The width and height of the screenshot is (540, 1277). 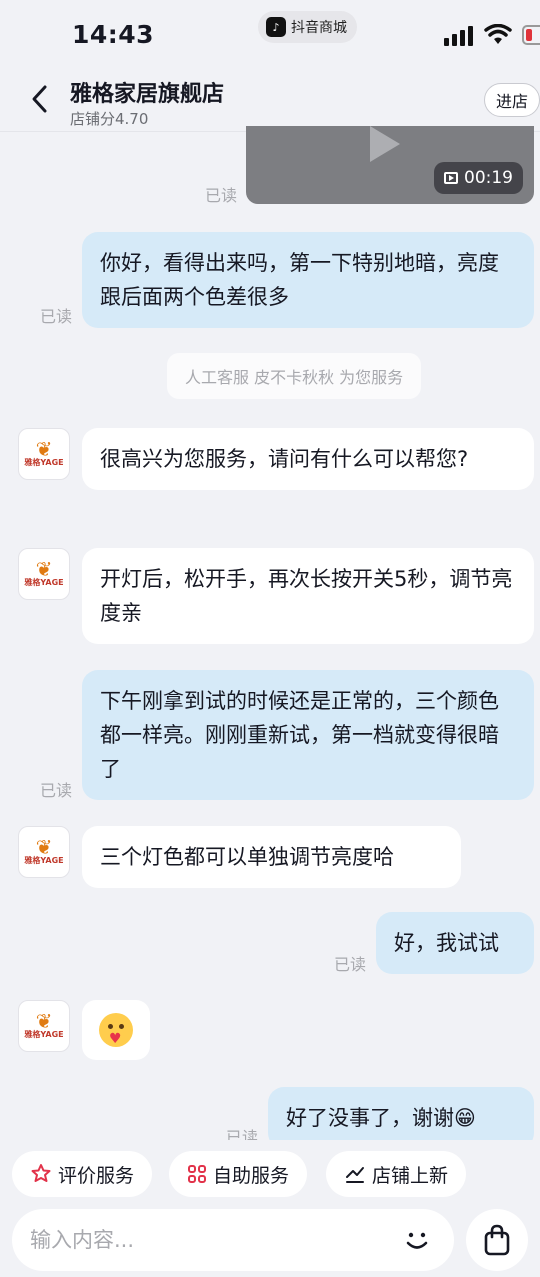 I want to click on video-duration: 00:19, so click(x=488, y=178).